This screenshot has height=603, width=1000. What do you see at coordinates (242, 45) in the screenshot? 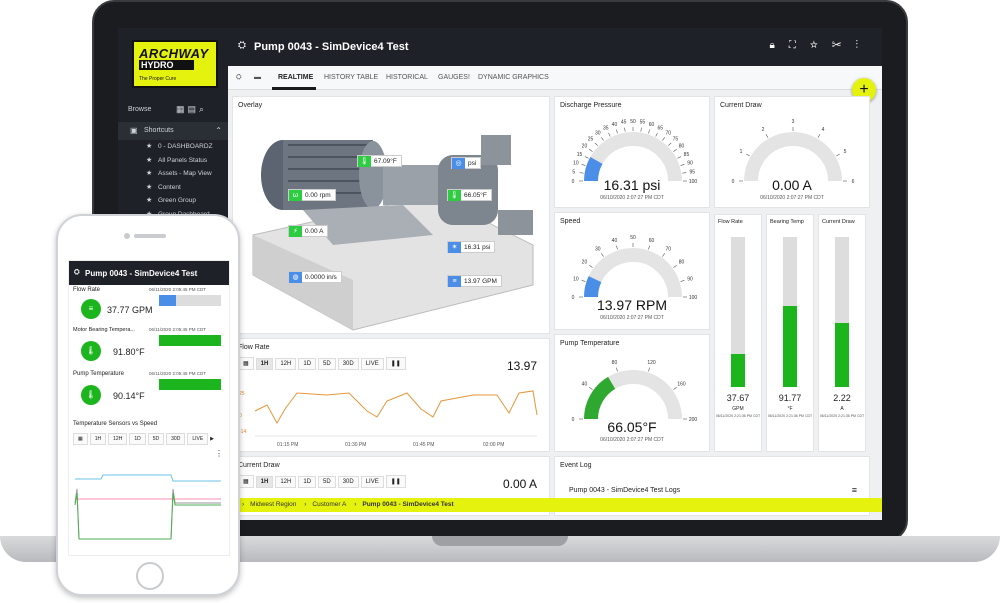
I see `pump-icon: ⛭` at bounding box center [242, 45].